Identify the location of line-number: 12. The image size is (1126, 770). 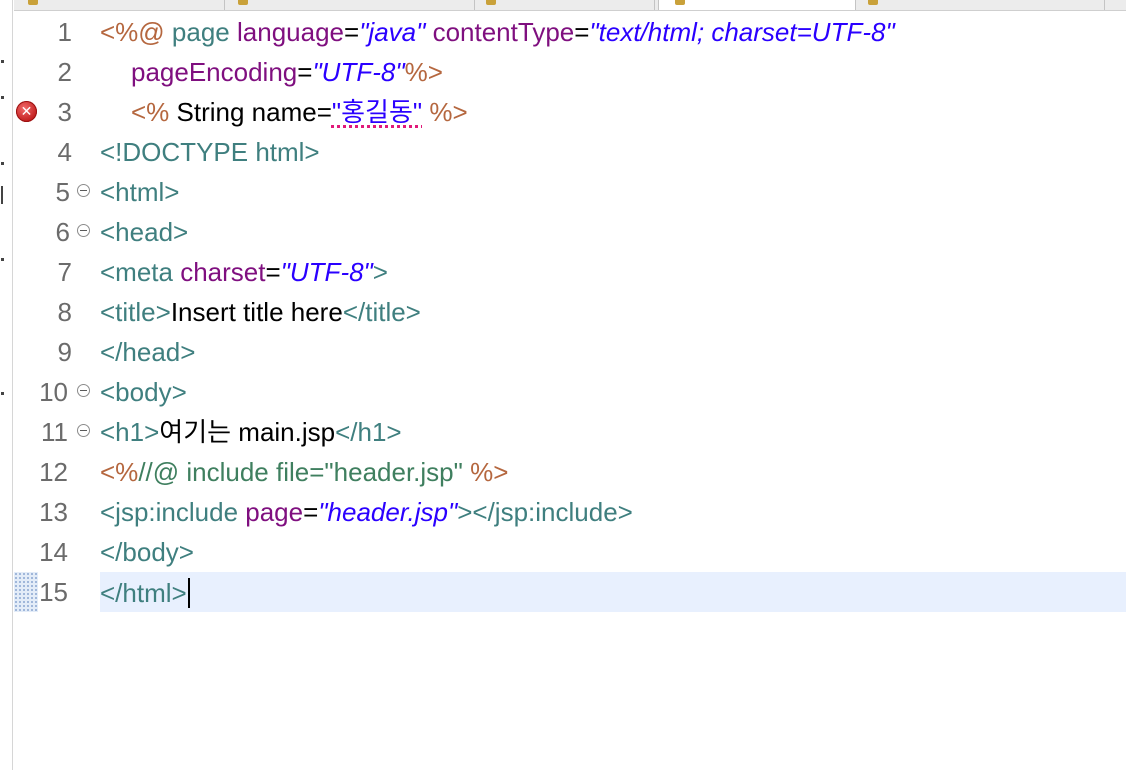
(53, 472).